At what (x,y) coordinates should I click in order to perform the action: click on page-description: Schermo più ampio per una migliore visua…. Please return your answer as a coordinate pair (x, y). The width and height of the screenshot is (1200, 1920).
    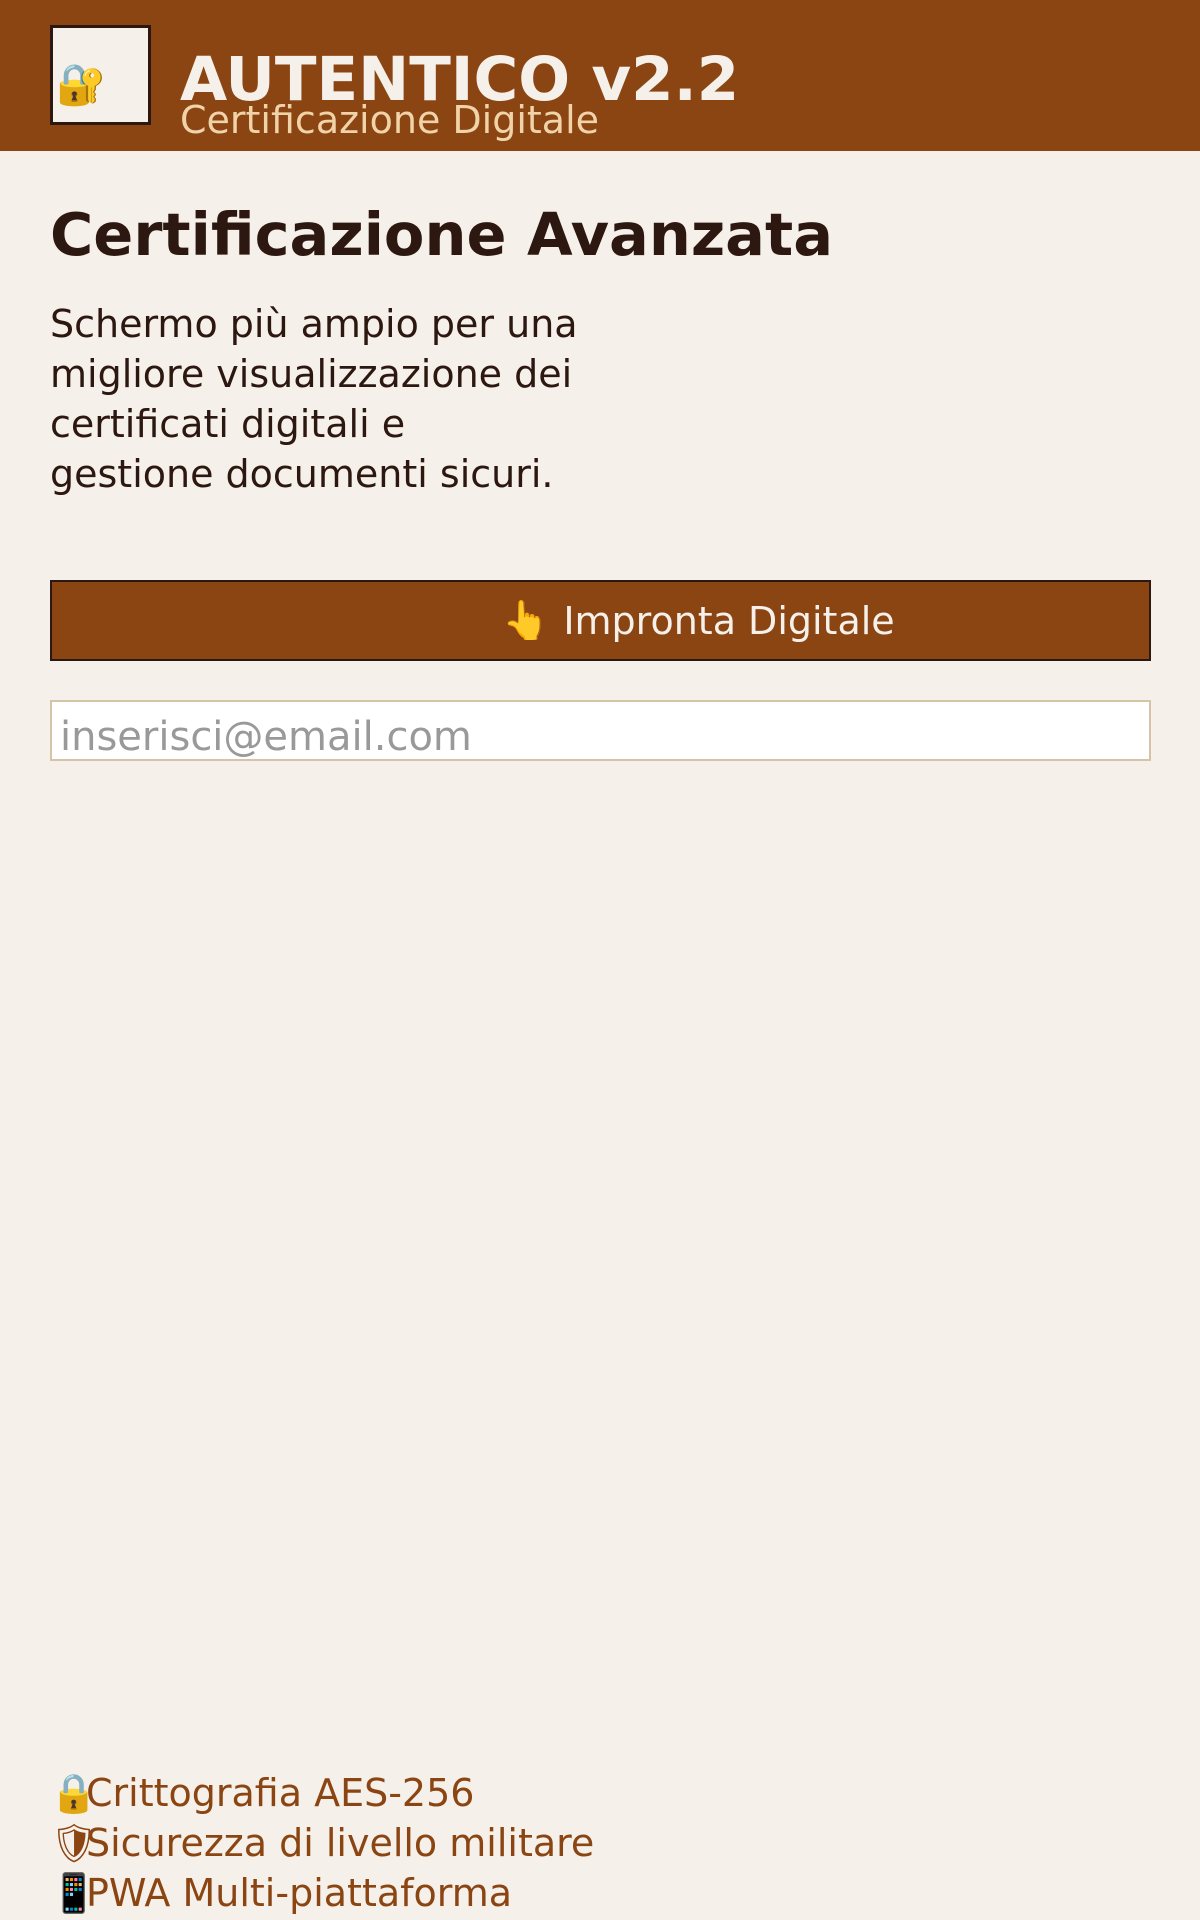
    Looking at the image, I should click on (350, 399).